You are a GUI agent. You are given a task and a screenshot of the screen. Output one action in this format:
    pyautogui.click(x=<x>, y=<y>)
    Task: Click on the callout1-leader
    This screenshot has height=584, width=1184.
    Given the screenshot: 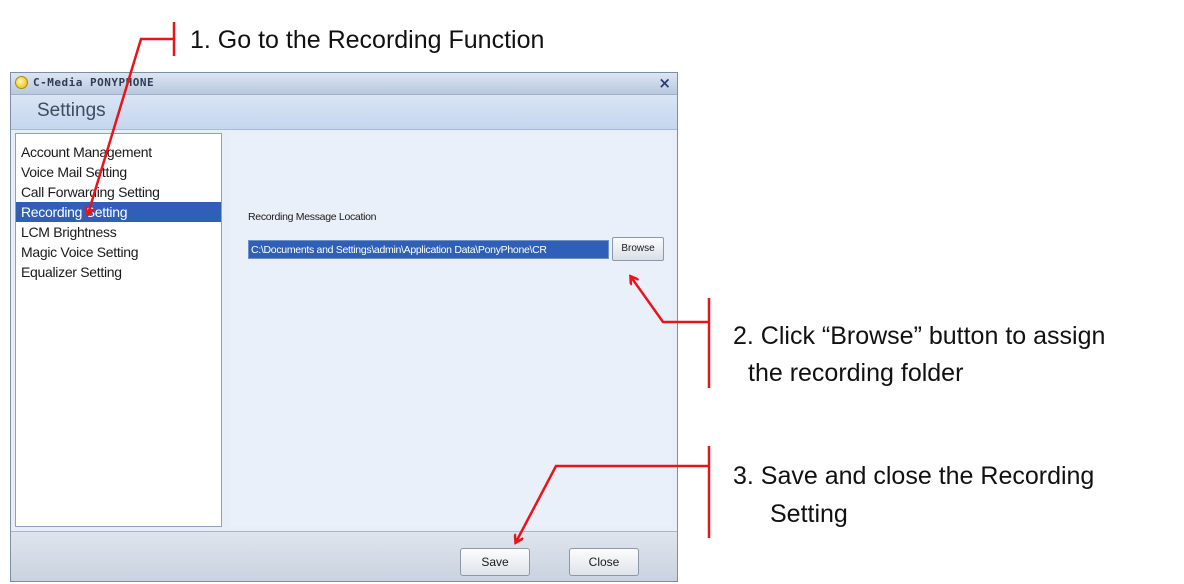 What is the action you would take?
    pyautogui.click(x=131, y=125)
    